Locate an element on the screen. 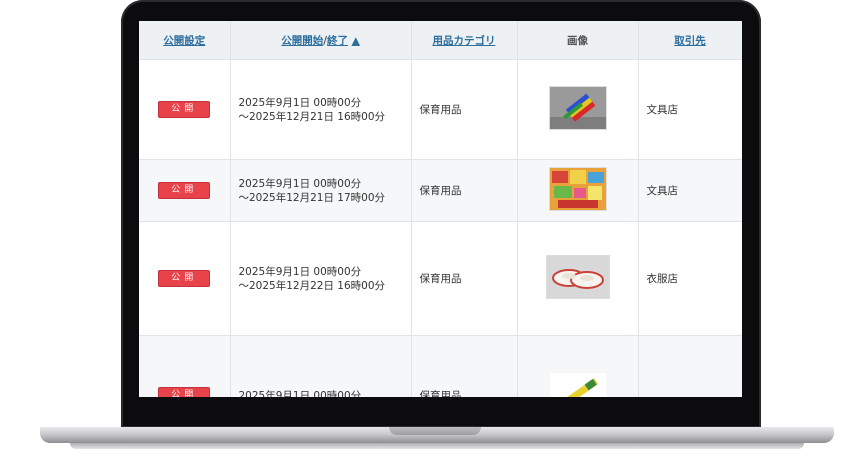 The image size is (864, 460). header-period-end-link: 終了 is located at coordinates (337, 41).